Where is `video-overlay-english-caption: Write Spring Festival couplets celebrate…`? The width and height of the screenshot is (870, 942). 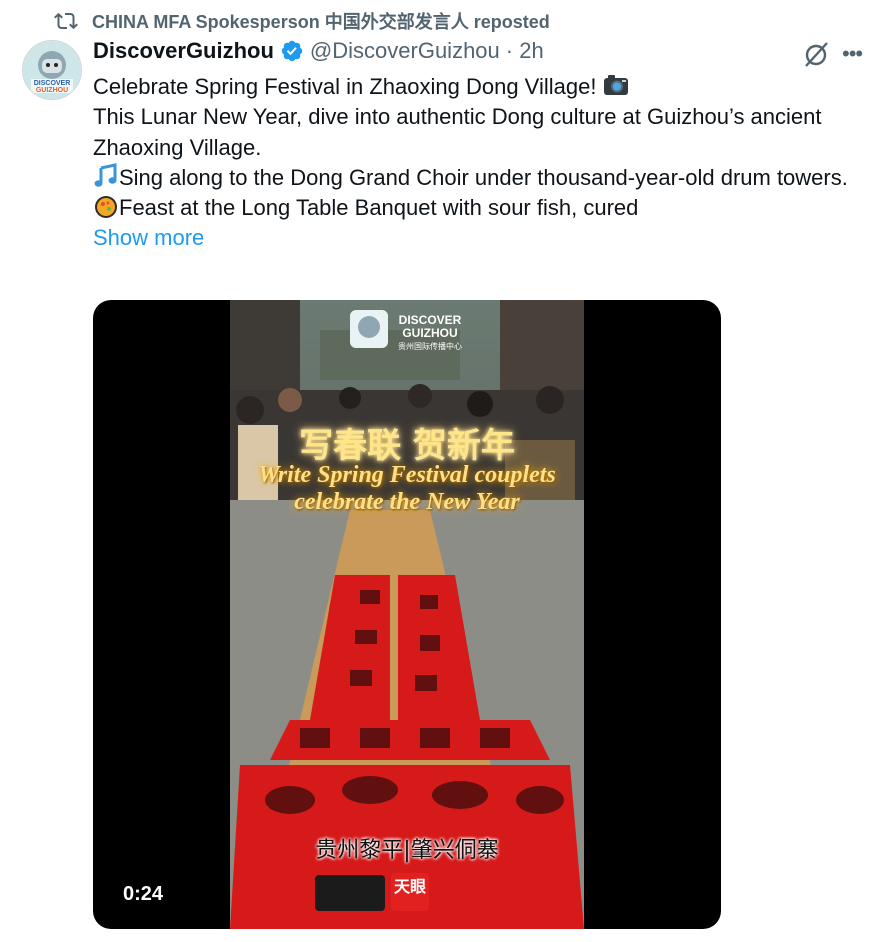 video-overlay-english-caption: Write Spring Festival couplets celebrate… is located at coordinates (407, 488).